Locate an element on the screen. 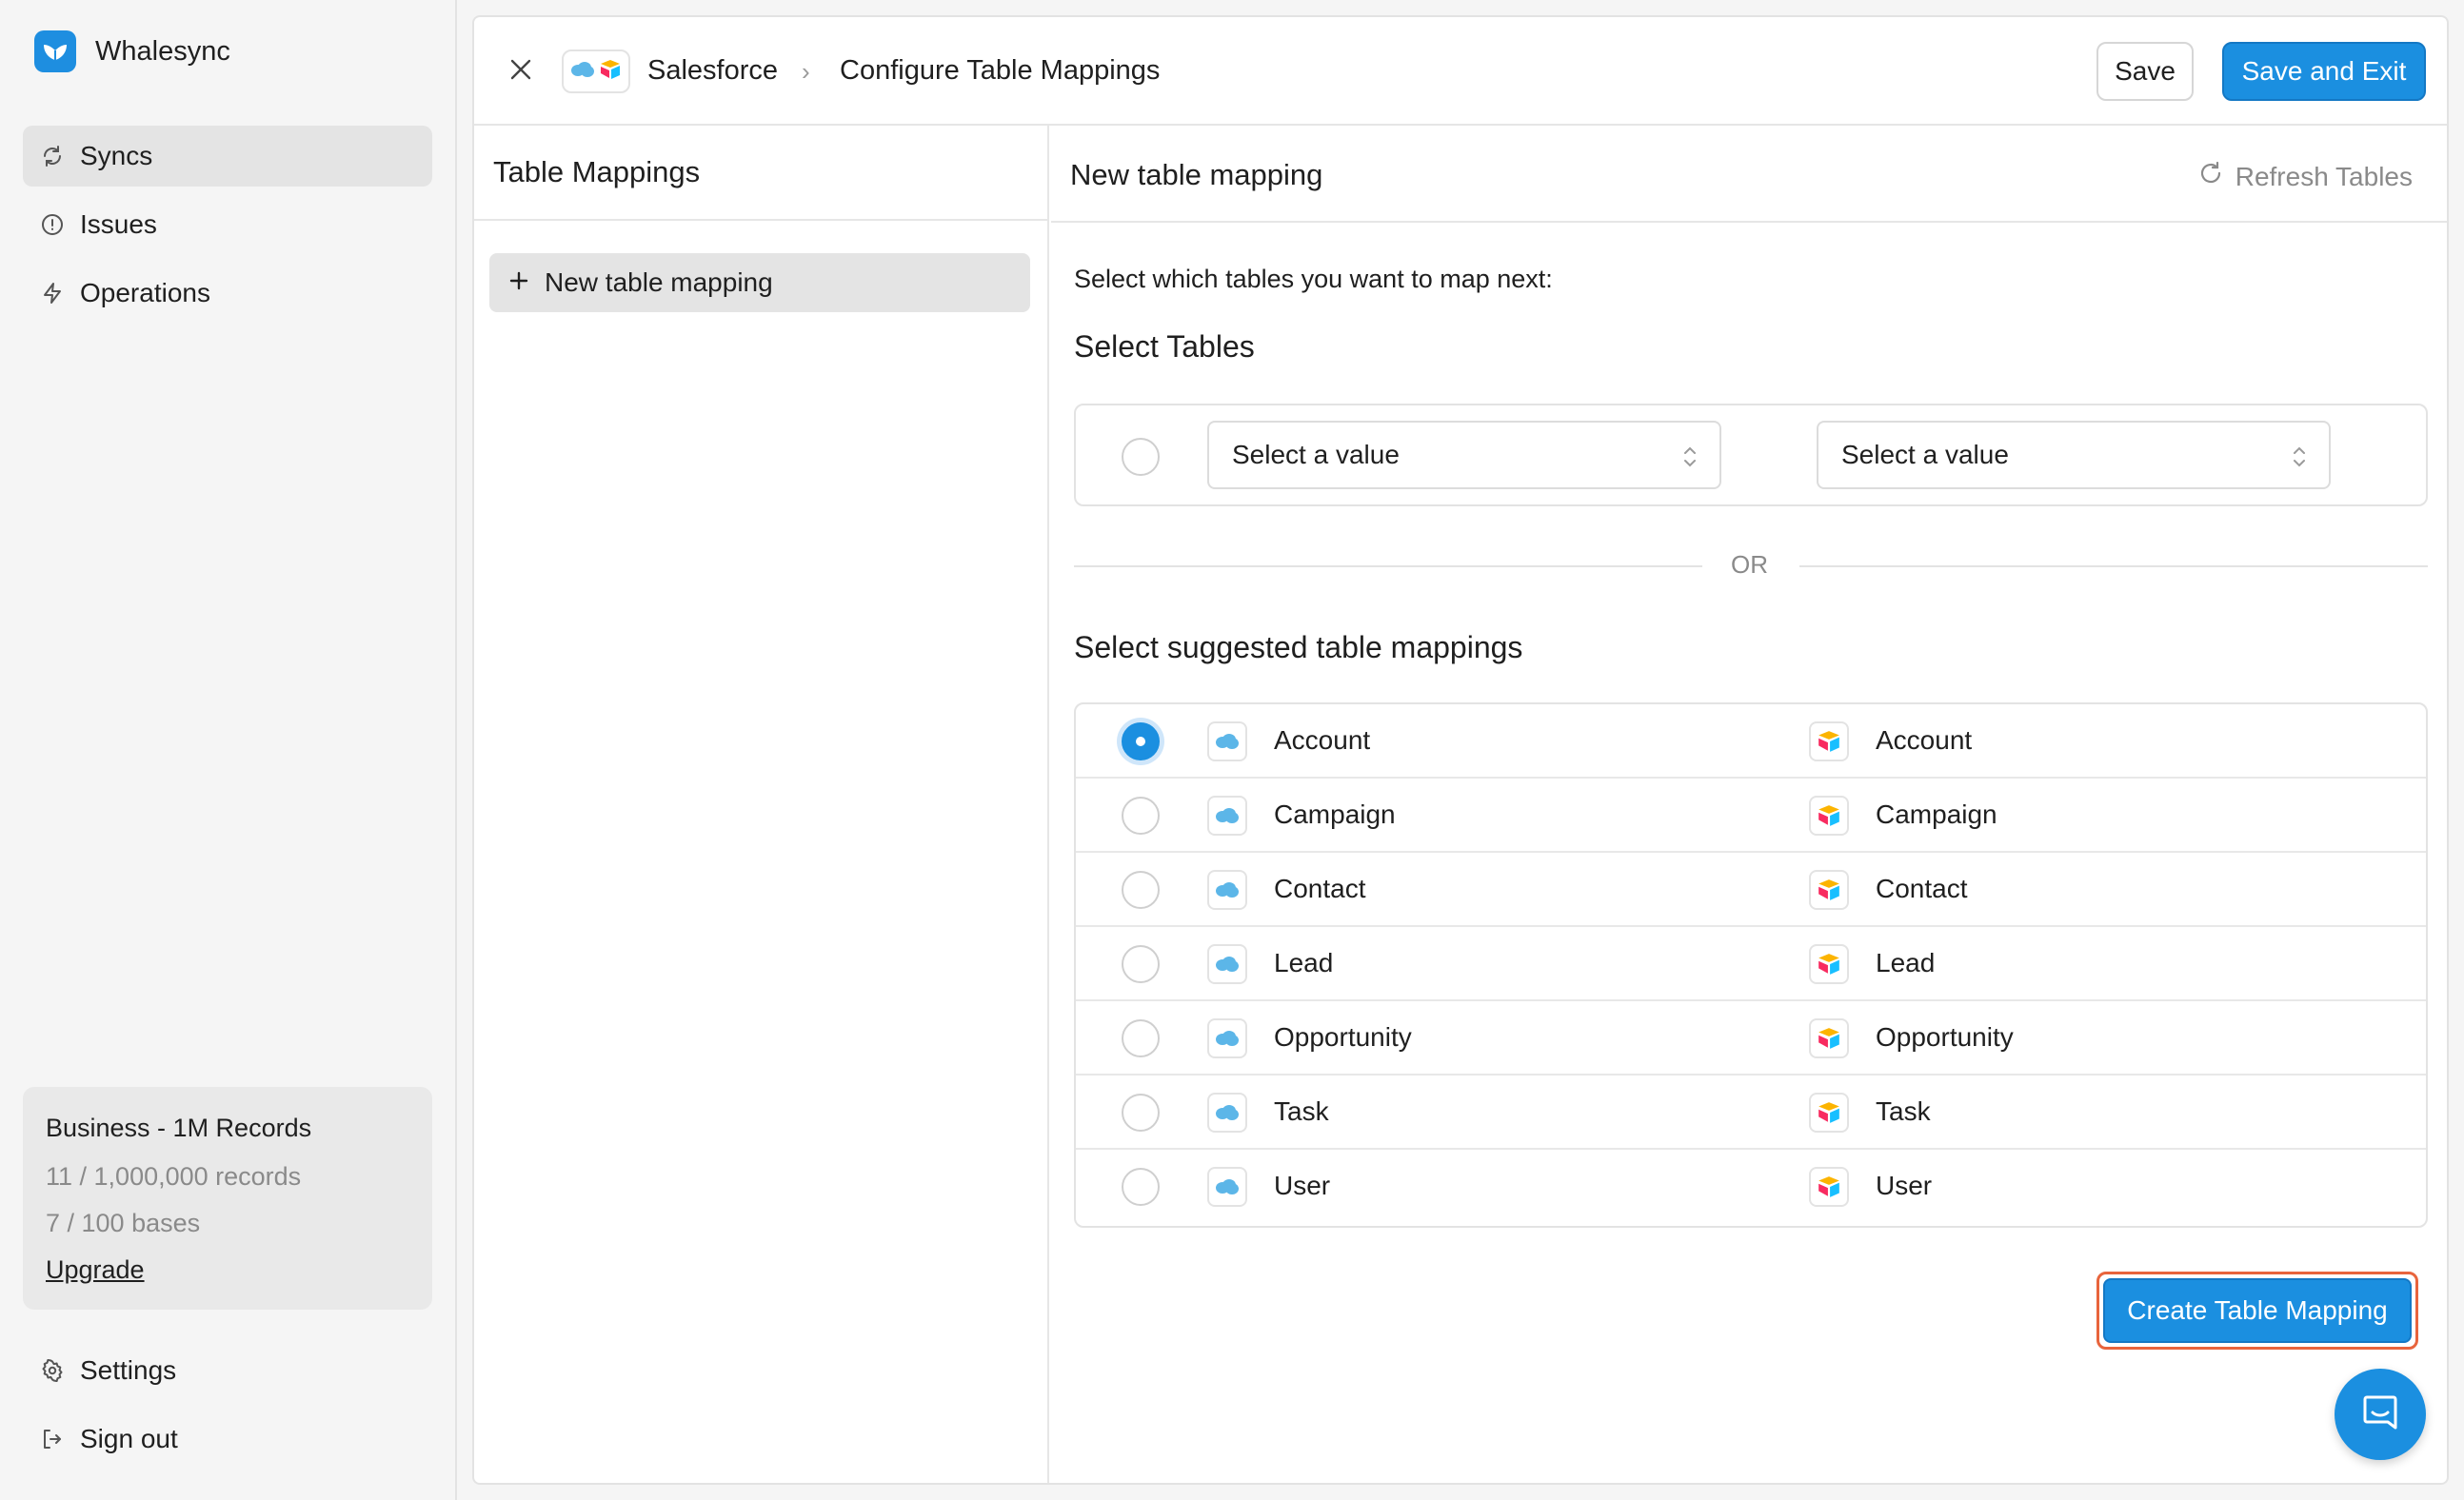 Image resolution: width=2464 pixels, height=1500 pixels. main-nav: Syncs Issues Operations is located at coordinates (227, 228).